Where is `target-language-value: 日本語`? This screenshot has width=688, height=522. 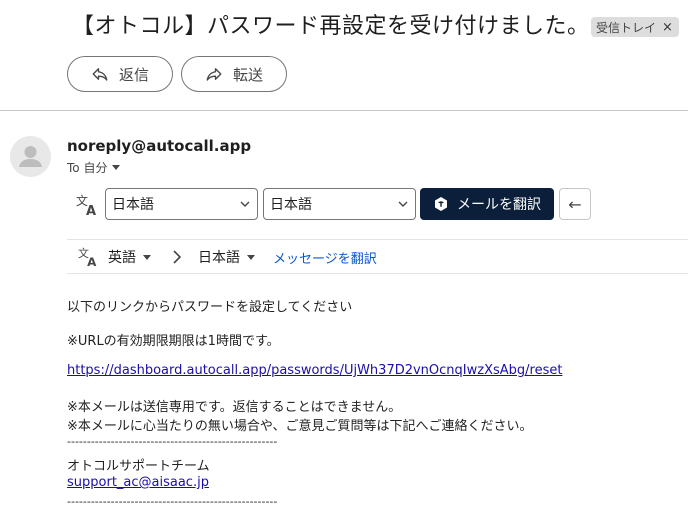 target-language-value: 日本語 is located at coordinates (291, 205).